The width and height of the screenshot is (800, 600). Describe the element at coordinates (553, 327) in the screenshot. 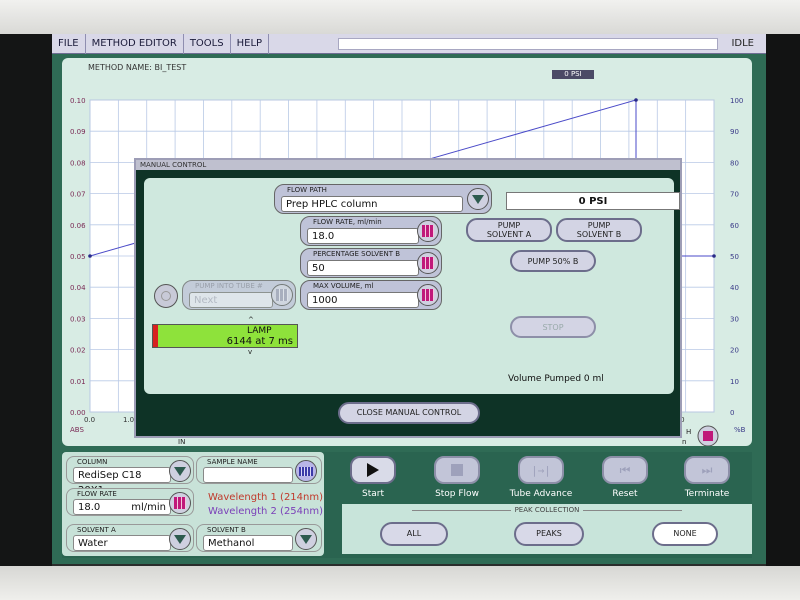

I see `dialog-stop-button: STOP` at that location.